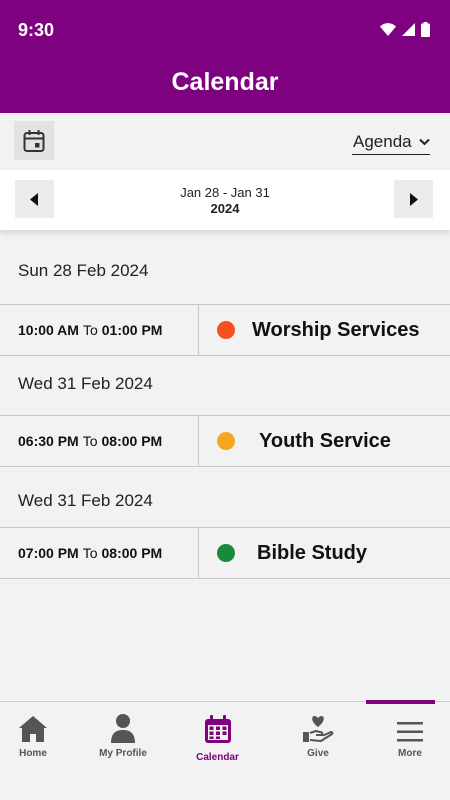 The image size is (450, 800). What do you see at coordinates (123, 728) in the screenshot?
I see `person-icon` at bounding box center [123, 728].